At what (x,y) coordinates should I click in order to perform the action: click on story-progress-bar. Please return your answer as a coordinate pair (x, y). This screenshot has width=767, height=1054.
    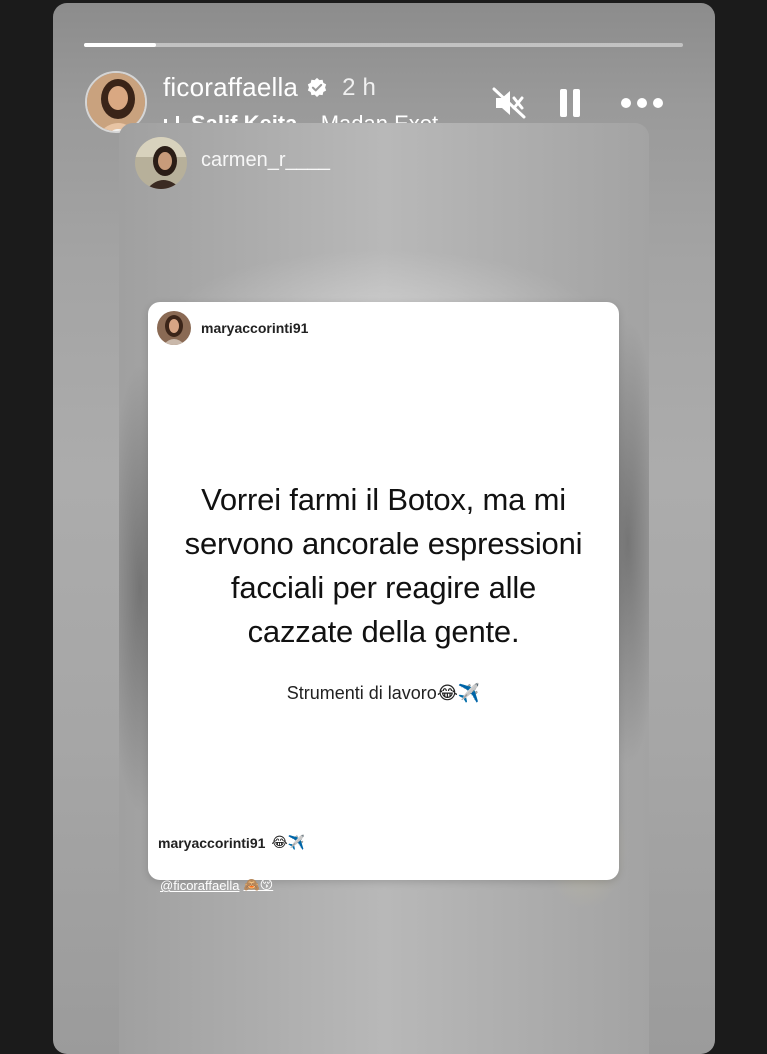
    Looking at the image, I should click on (383, 45).